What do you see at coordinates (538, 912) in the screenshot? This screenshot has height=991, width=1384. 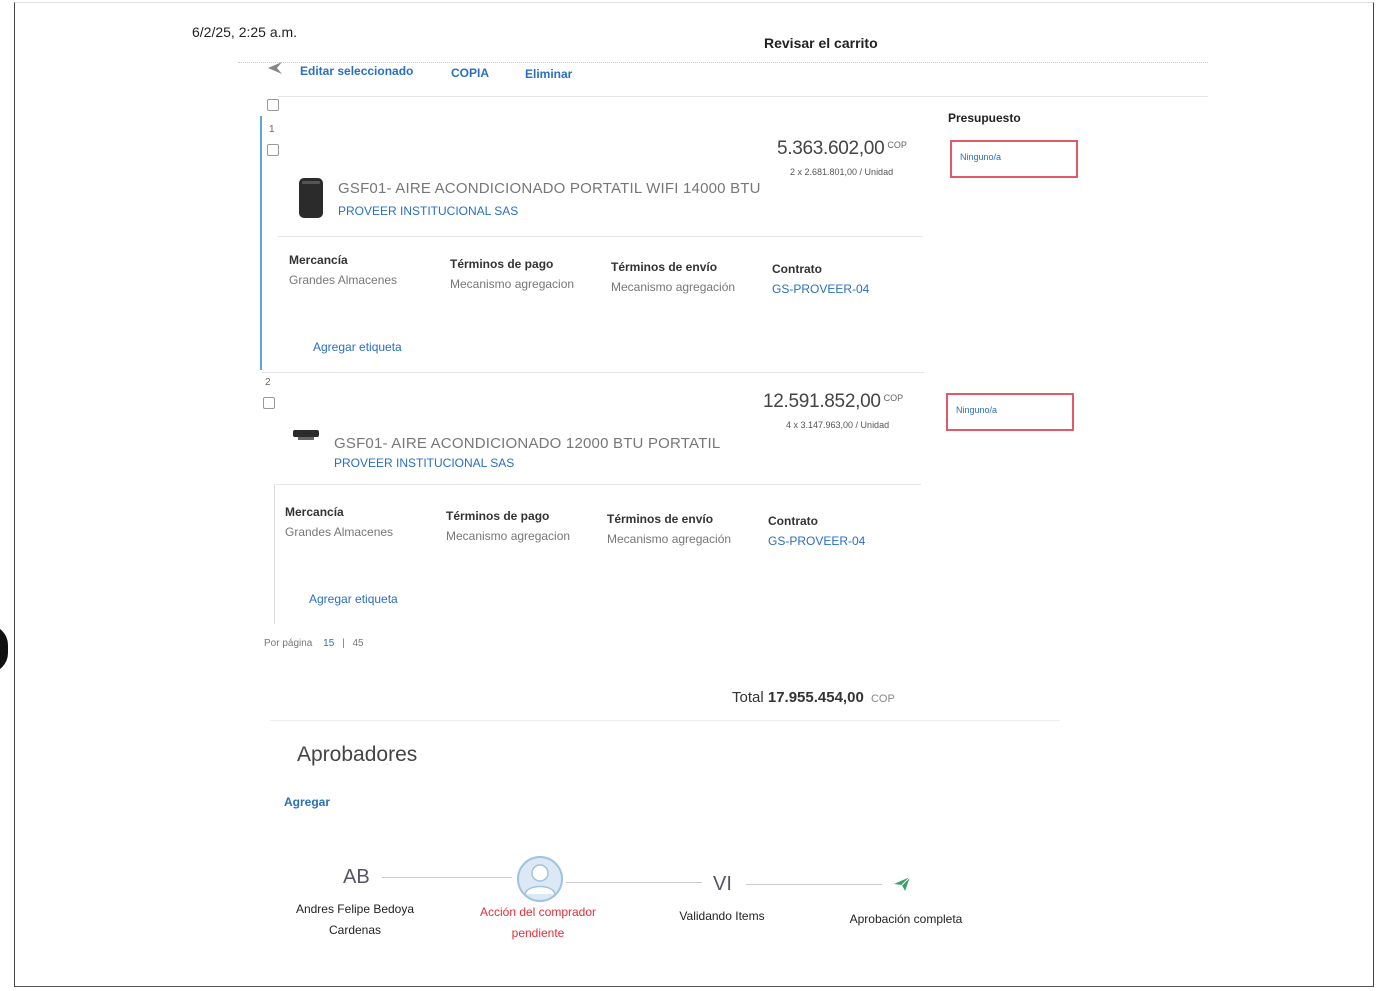 I see `status-line: Acción del comprador` at bounding box center [538, 912].